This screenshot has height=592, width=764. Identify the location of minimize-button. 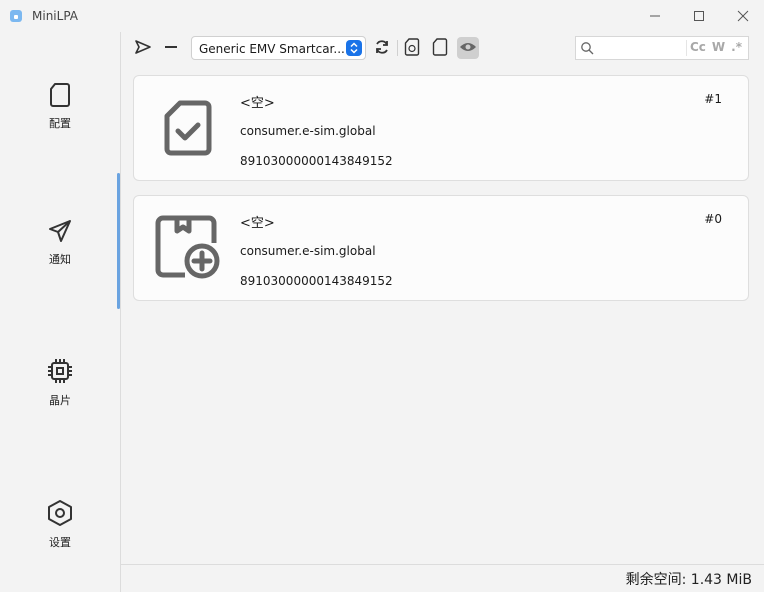
(655, 16).